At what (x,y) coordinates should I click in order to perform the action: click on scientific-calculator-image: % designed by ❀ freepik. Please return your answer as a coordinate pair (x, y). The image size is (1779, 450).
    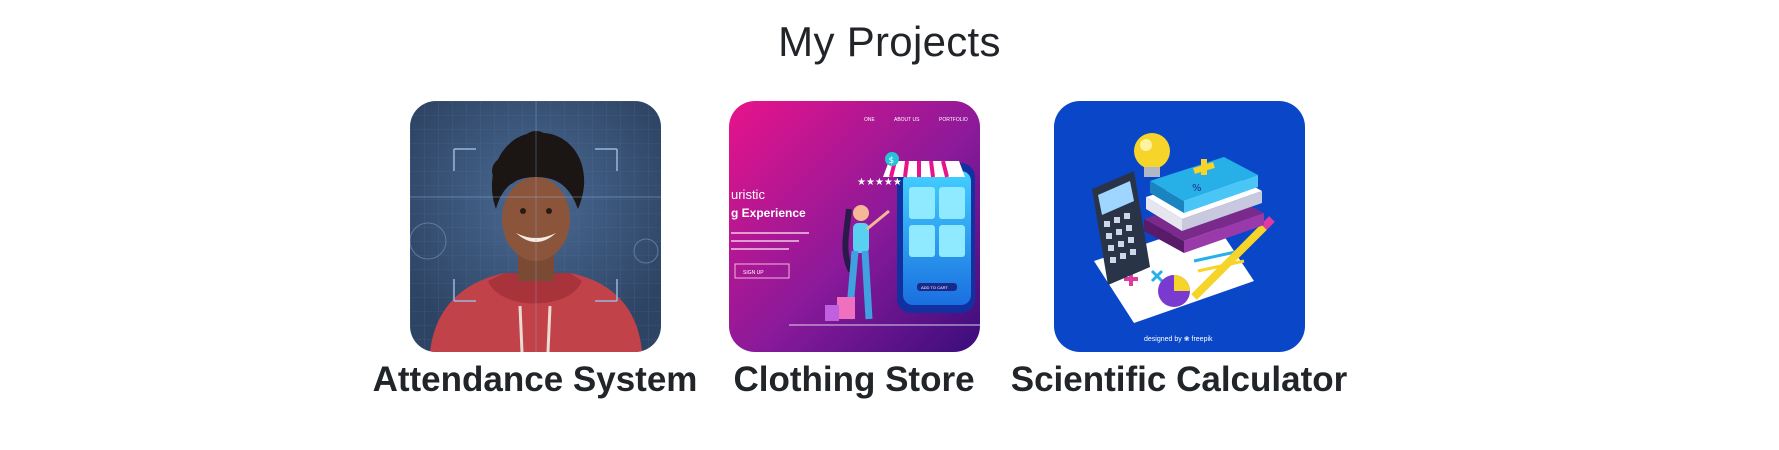
    Looking at the image, I should click on (1179, 226).